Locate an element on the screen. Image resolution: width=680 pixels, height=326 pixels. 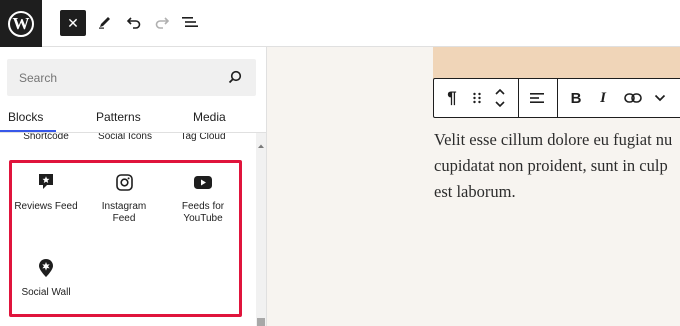
block-social-wall: Social Wall is located at coordinates (46, 278).